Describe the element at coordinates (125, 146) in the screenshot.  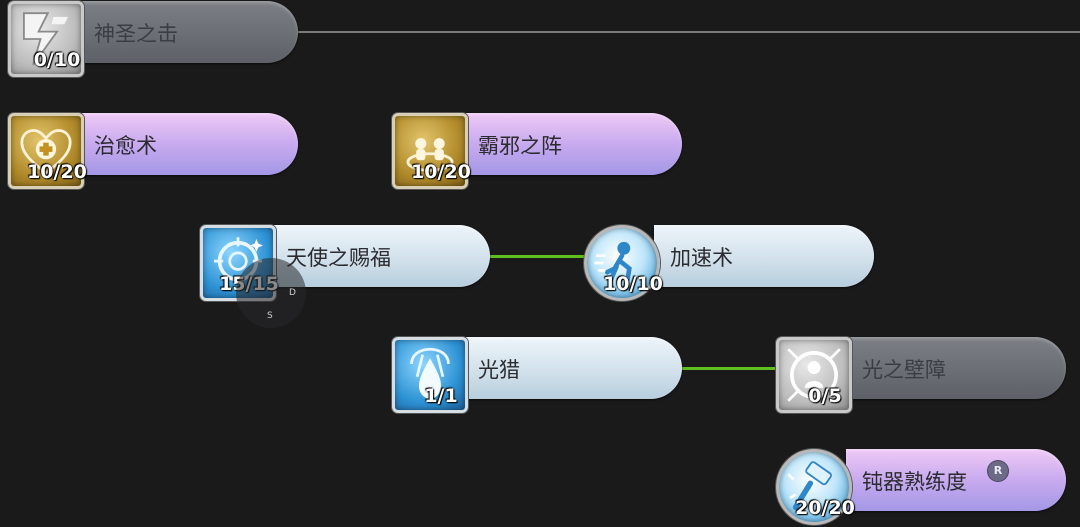
I see `skill-name: 治愈术` at that location.